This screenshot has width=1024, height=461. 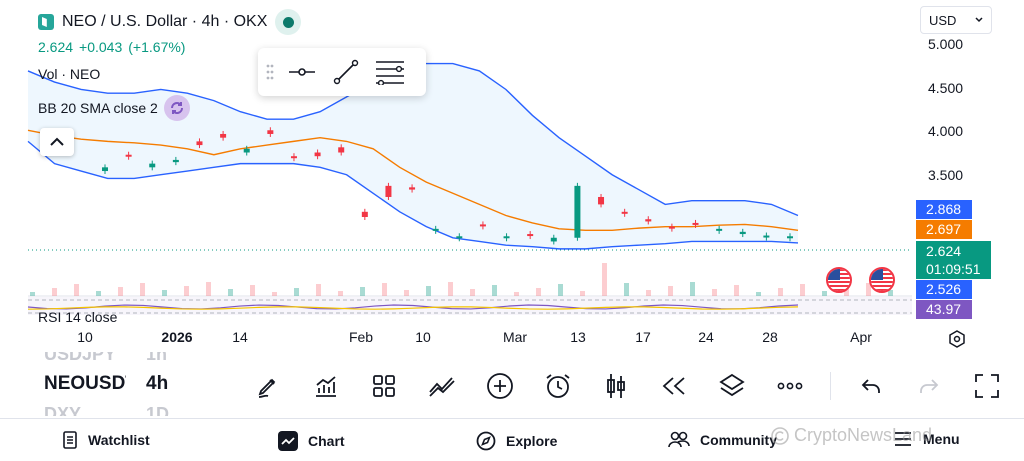 What do you see at coordinates (77, 317) in the screenshot?
I see `rsi-indicator-label: RSI 14 close` at bounding box center [77, 317].